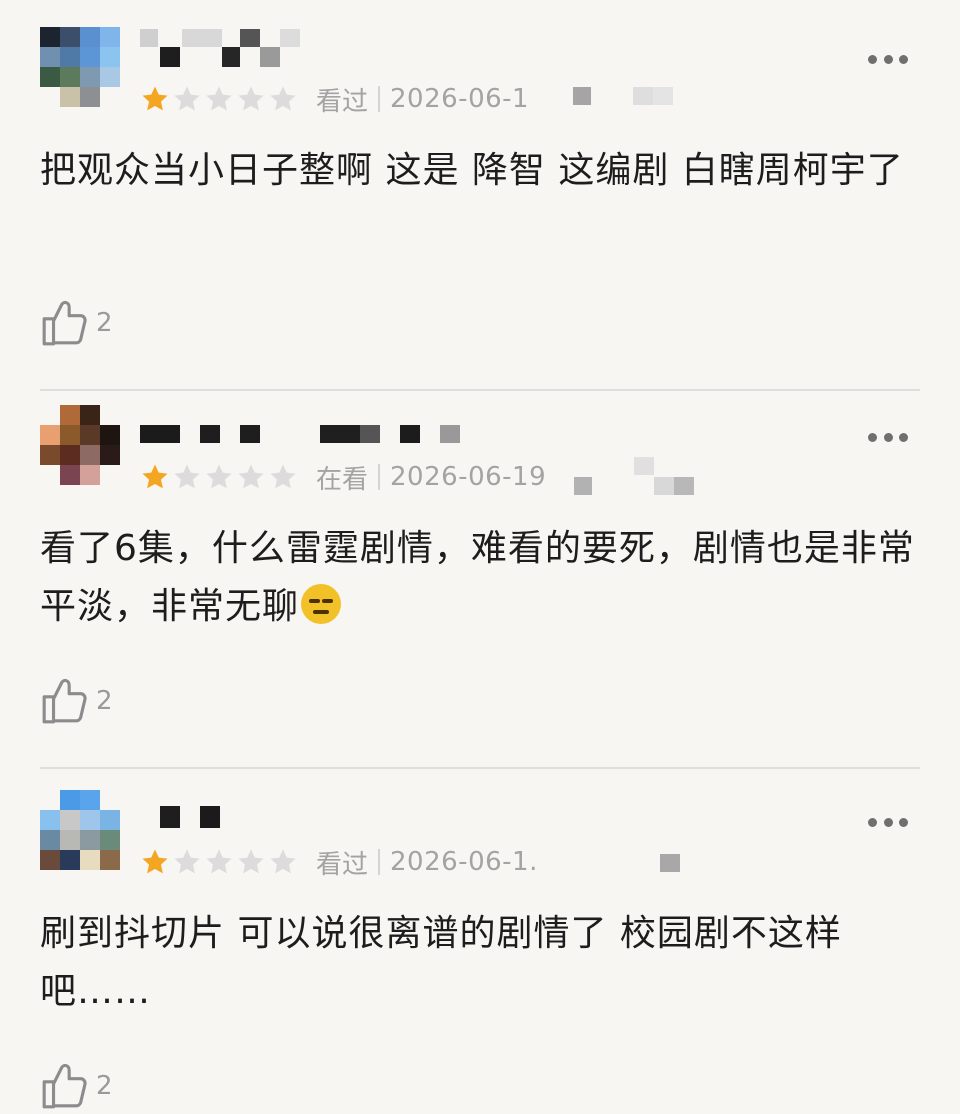 This screenshot has height=1114, width=960. Describe the element at coordinates (464, 862) in the screenshot. I see `review-date: 2026-06-1.` at that location.